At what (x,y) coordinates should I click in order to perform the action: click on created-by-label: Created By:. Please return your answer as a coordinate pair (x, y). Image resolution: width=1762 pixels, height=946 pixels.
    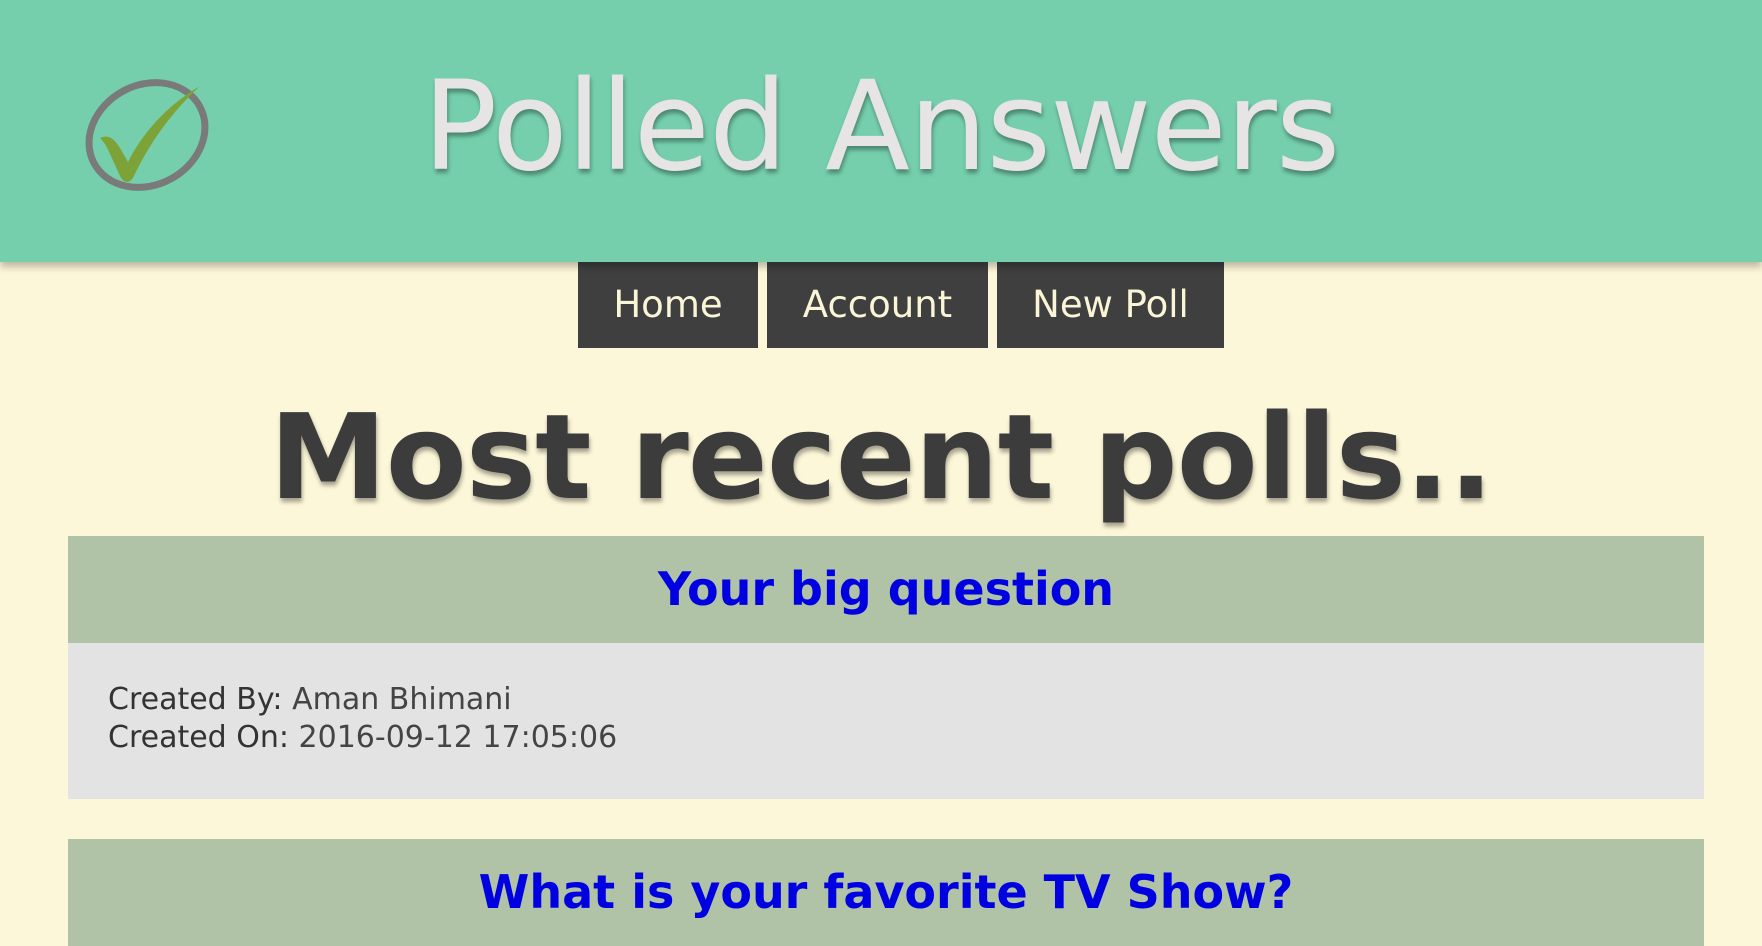
    Looking at the image, I should click on (195, 699).